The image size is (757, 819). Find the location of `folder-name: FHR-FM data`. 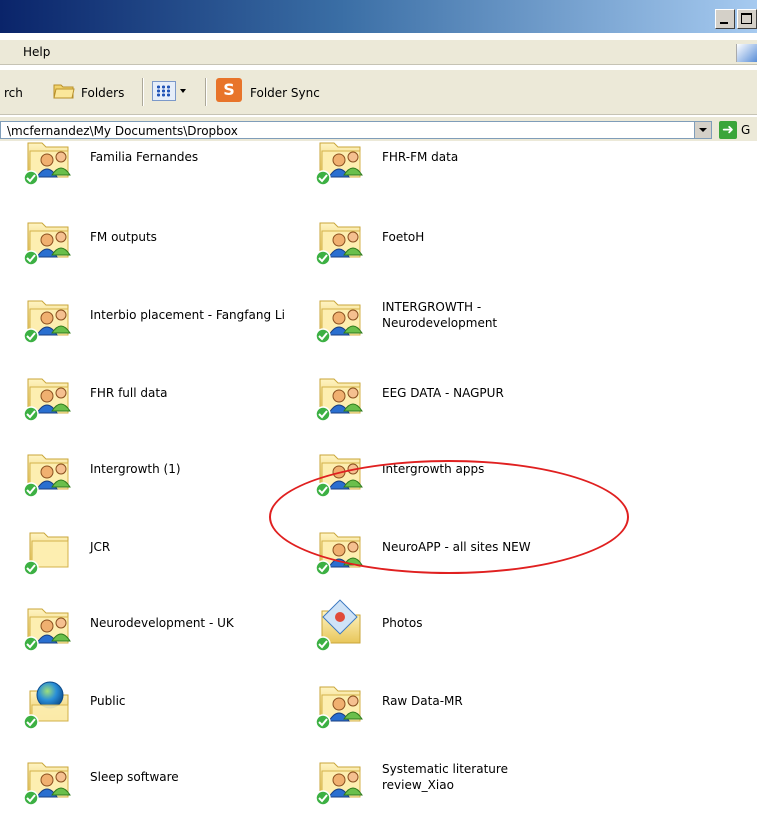

folder-name: FHR-FM data is located at coordinates (487, 157).